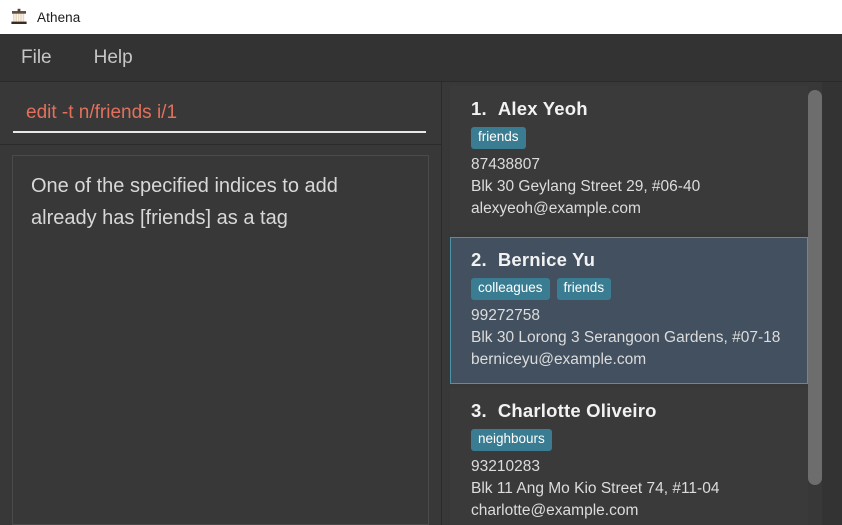  I want to click on command-box, so click(220, 113).